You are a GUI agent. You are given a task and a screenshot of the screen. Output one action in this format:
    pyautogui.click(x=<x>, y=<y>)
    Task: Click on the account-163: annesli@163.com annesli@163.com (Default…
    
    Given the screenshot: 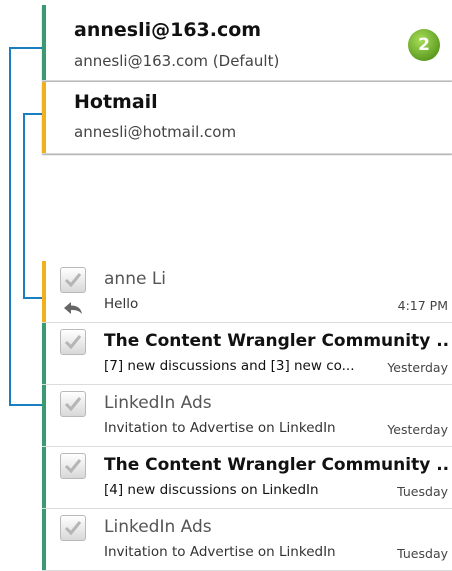 What is the action you would take?
    pyautogui.click(x=247, y=43)
    